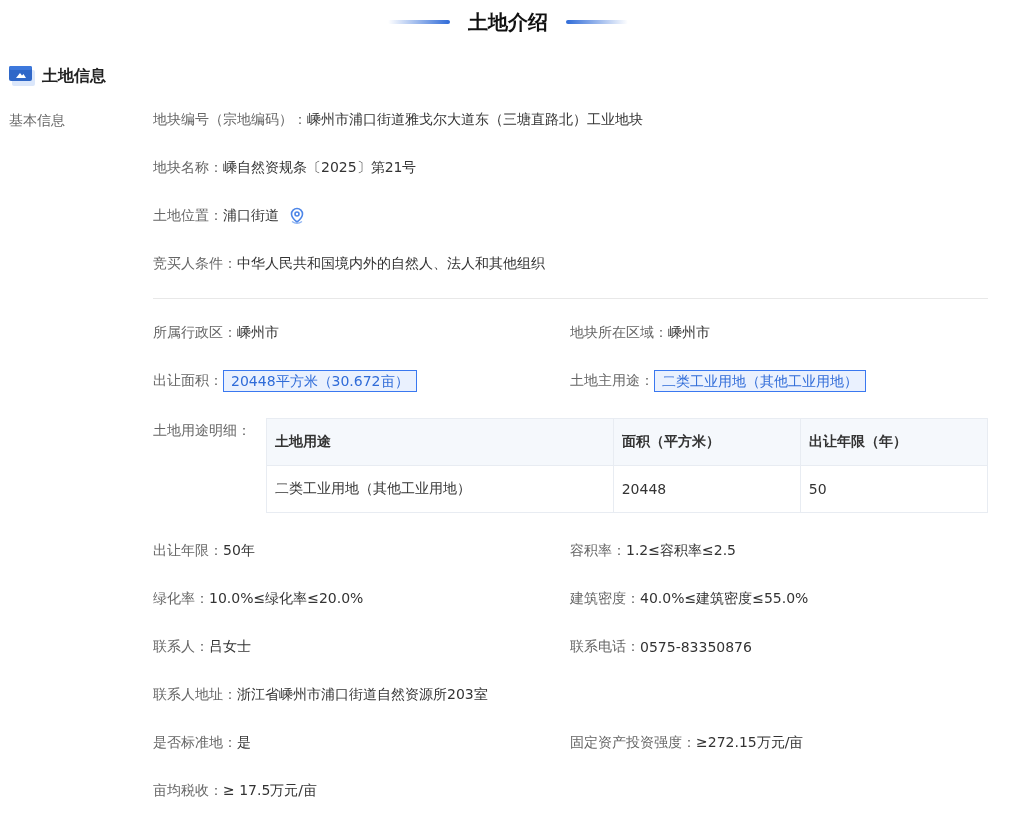 The image size is (1016, 826). What do you see at coordinates (195, 695) in the screenshot?
I see `field-label: 联系人地址：` at bounding box center [195, 695].